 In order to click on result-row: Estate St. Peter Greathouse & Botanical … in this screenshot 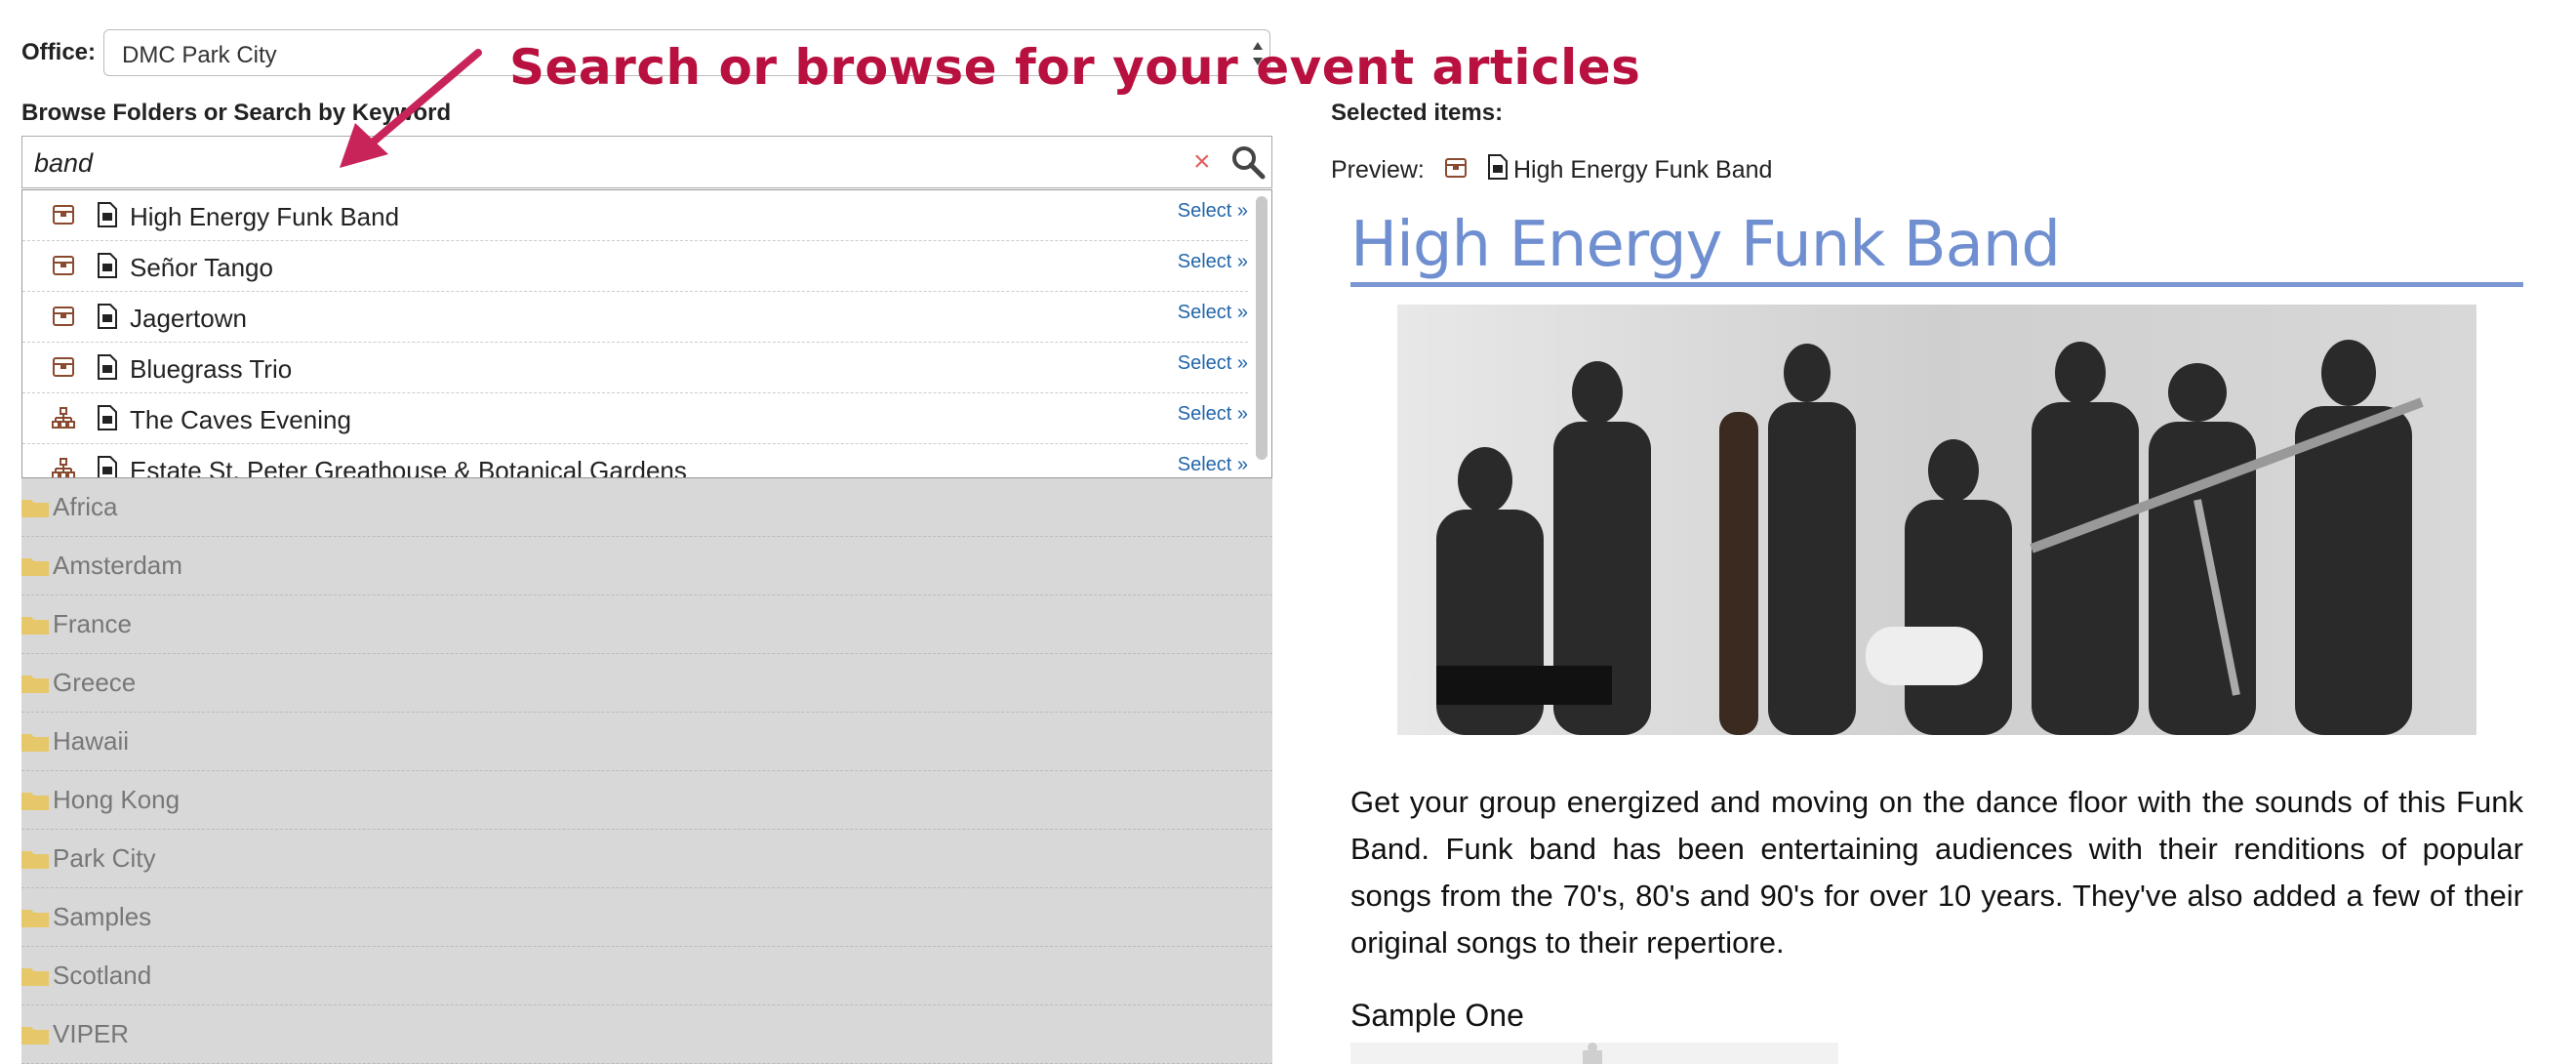, I will do `click(635, 461)`.